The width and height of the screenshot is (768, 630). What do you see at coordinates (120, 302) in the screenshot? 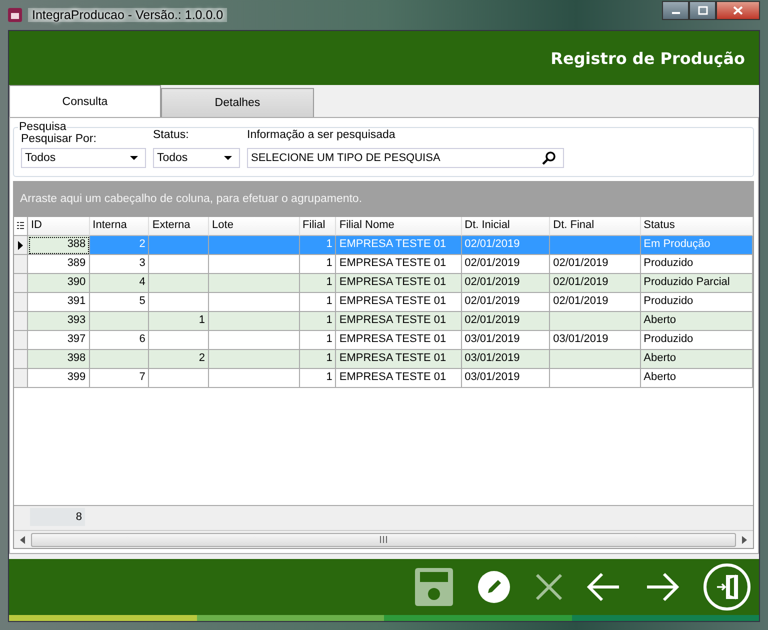
I see `table-cell: 5` at bounding box center [120, 302].